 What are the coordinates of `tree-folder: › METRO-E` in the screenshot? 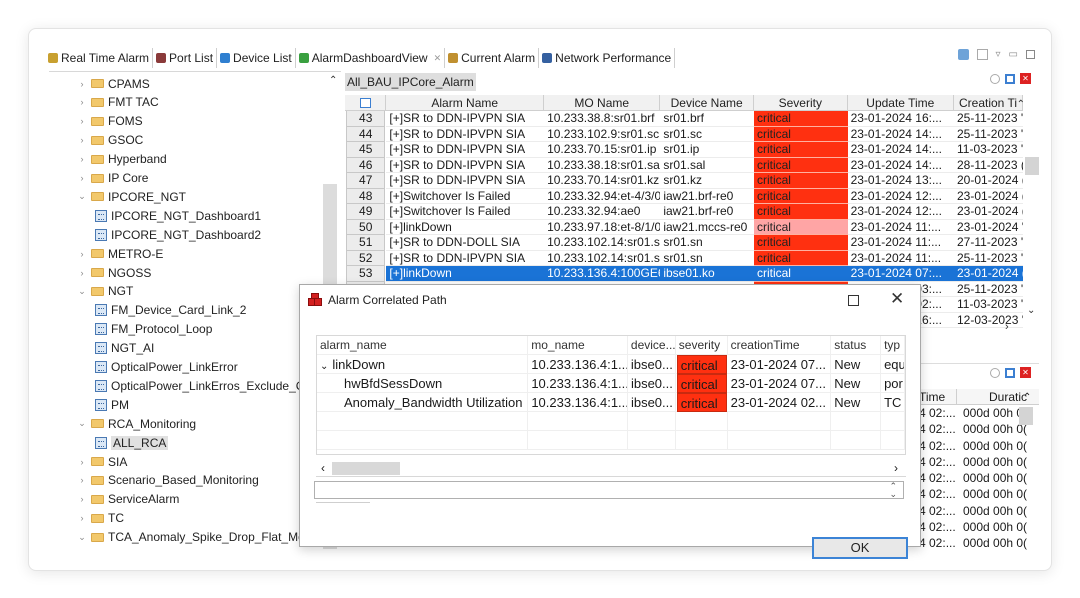 It's located at (120, 253).